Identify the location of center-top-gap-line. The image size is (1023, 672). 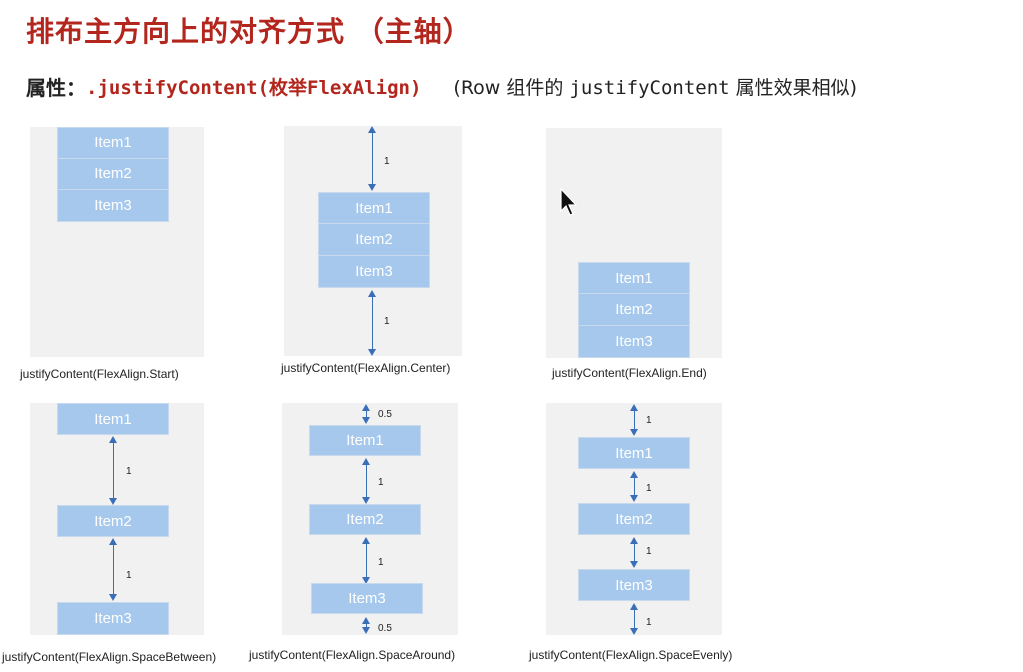
(372, 159).